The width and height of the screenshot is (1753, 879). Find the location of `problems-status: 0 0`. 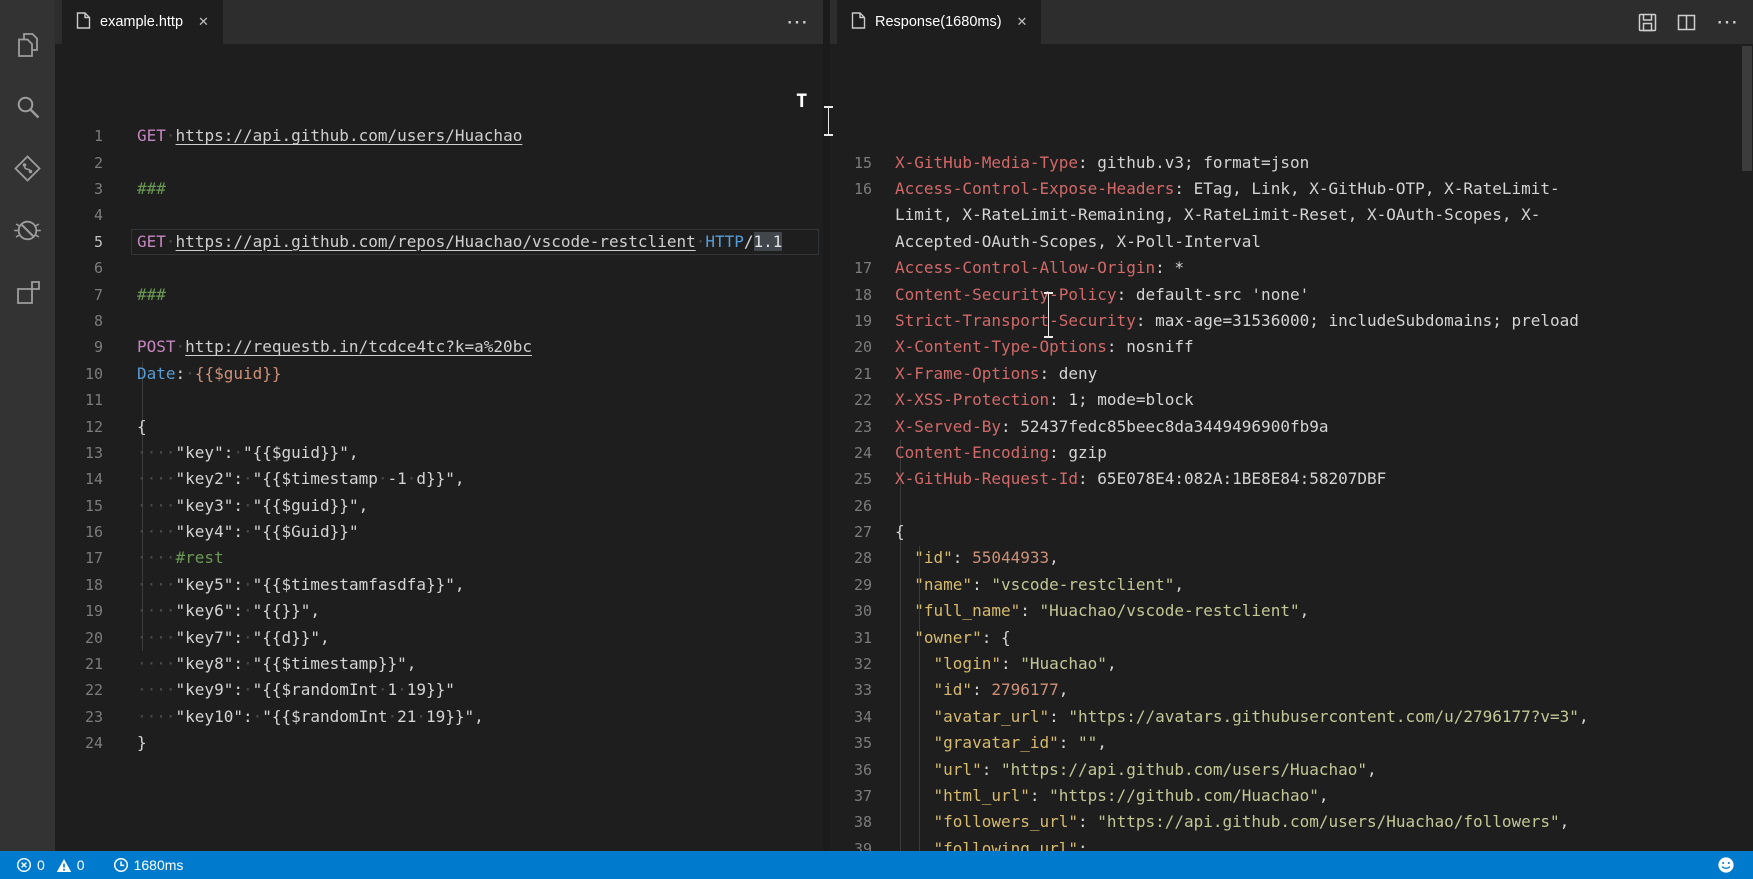

problems-status: 0 0 is located at coordinates (50, 865).